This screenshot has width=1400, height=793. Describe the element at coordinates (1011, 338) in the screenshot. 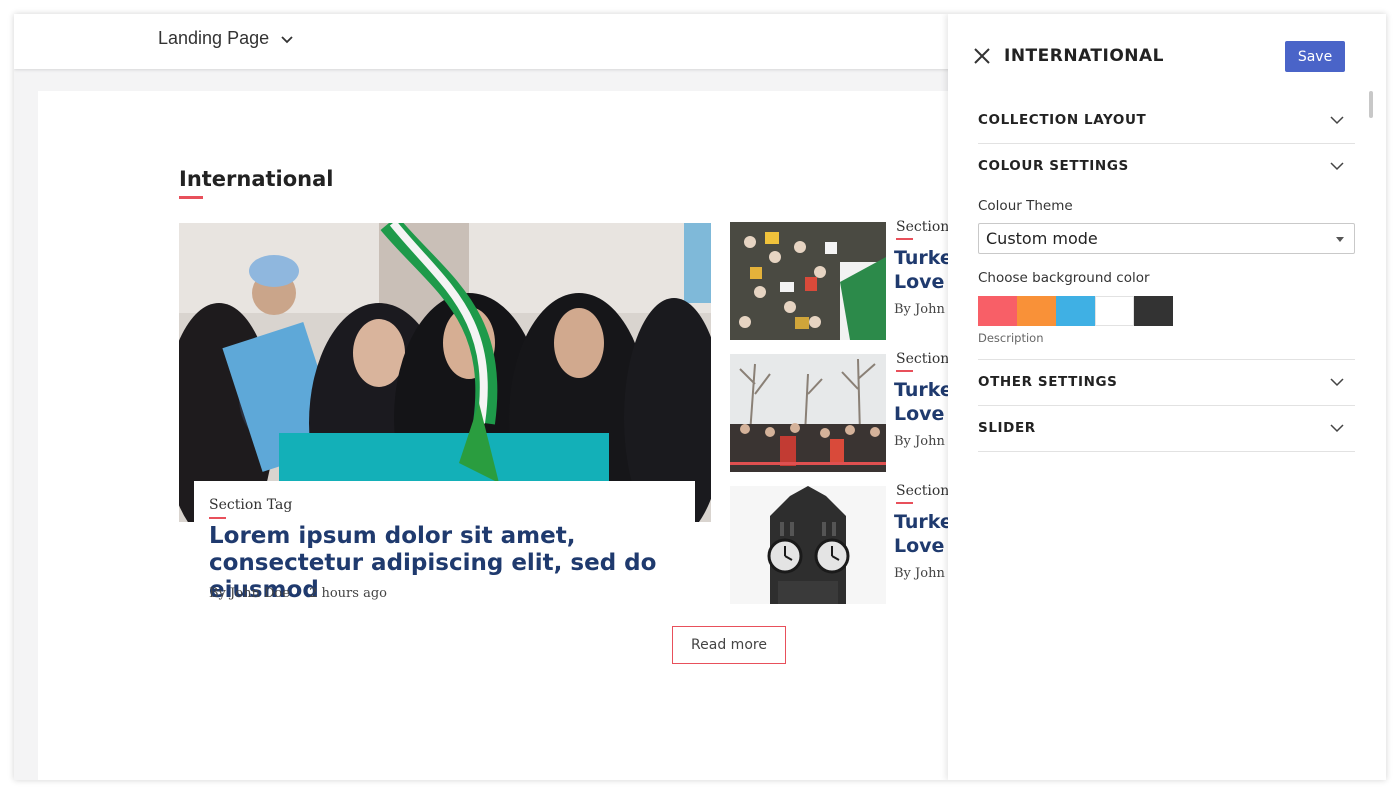

I see `description-label: Description` at that location.